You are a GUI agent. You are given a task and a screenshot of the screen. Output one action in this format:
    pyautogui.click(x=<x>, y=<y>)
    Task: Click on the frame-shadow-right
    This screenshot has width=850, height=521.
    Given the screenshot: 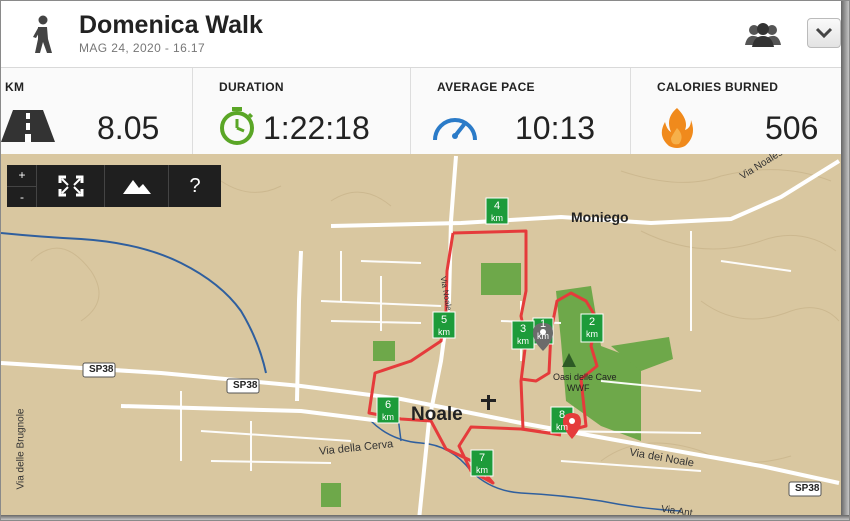 What is the action you would take?
    pyautogui.click(x=845, y=260)
    